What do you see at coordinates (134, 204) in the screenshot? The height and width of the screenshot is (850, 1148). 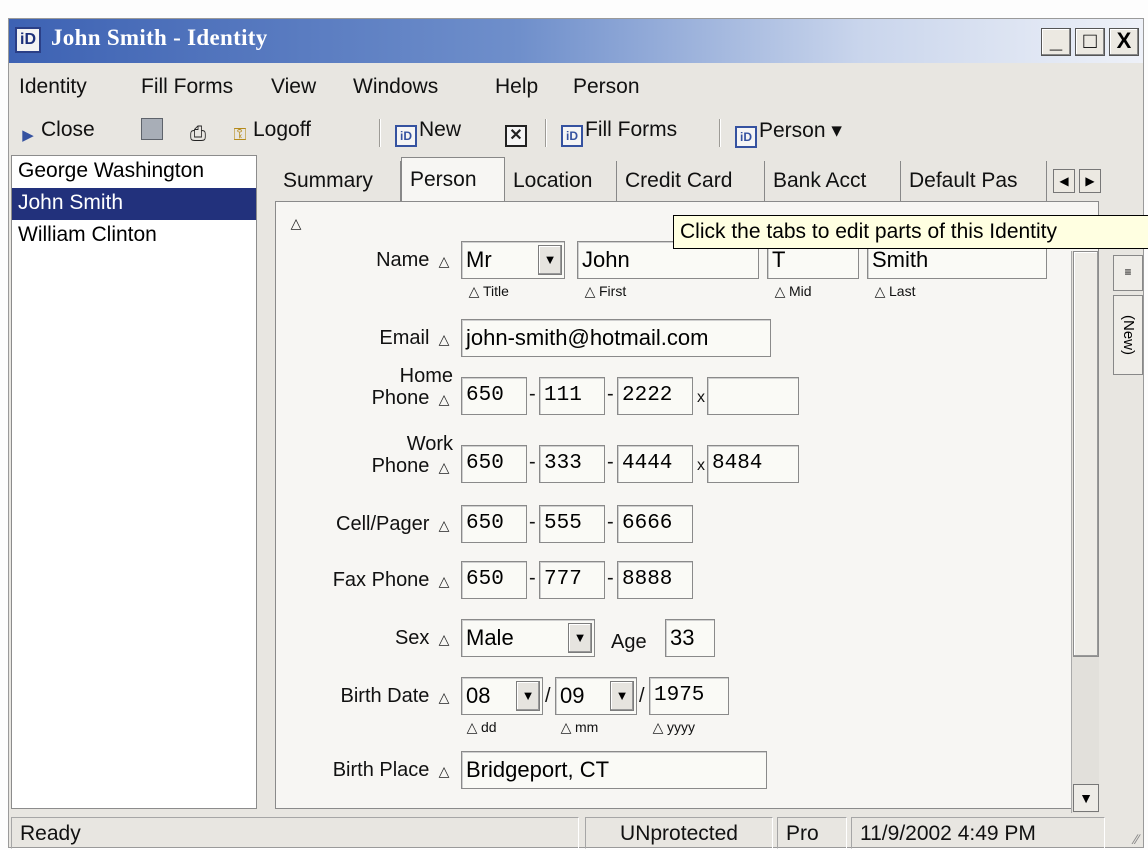 I see `list-item-selected: John Smith` at bounding box center [134, 204].